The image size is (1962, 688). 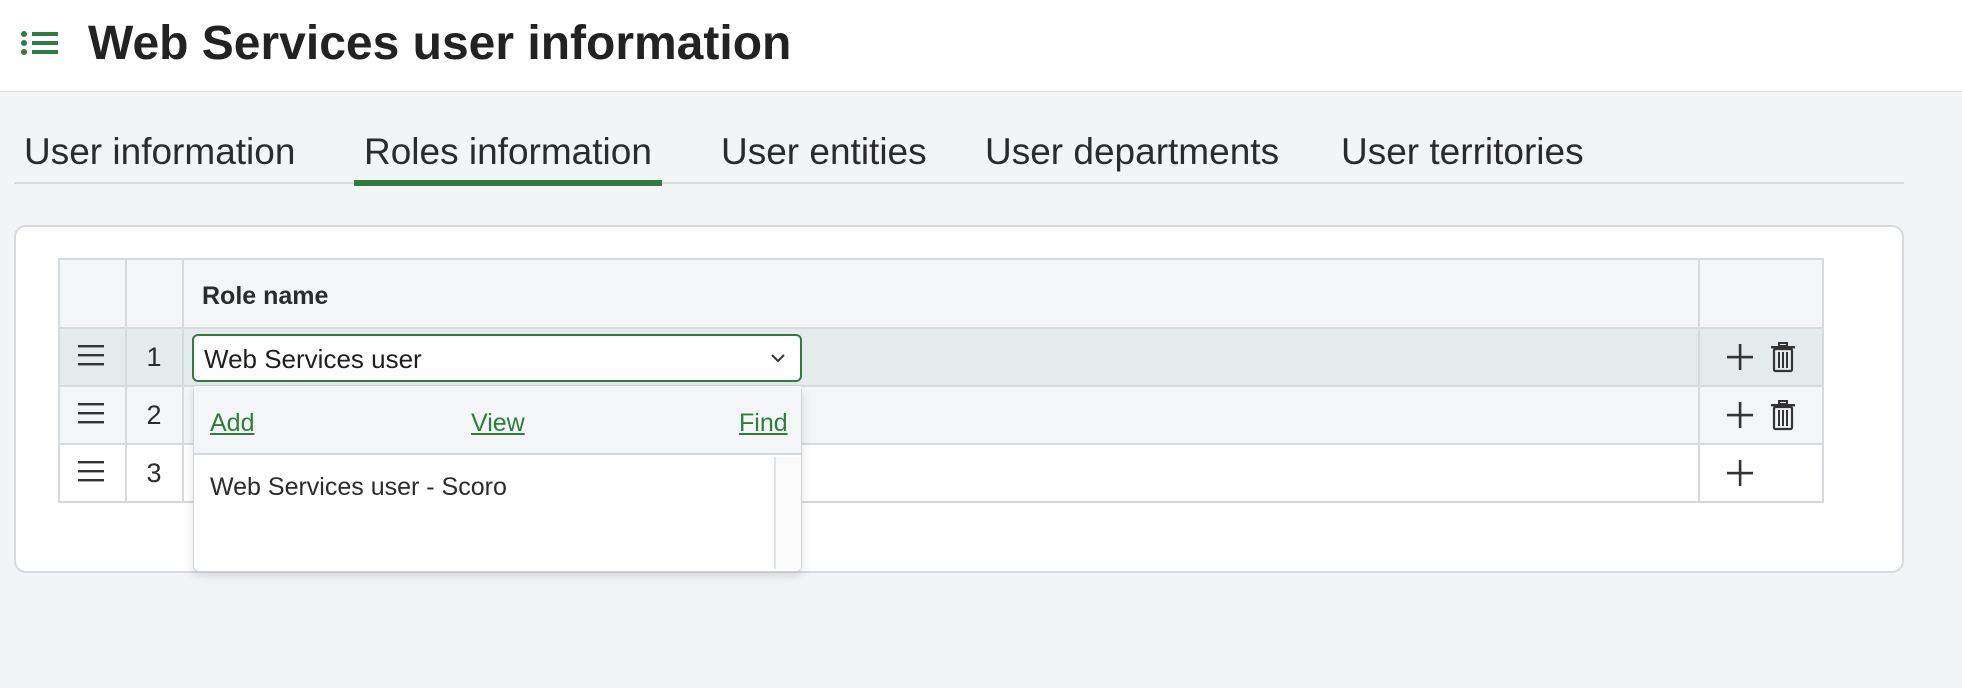 What do you see at coordinates (1462, 152) in the screenshot?
I see `tab-user-territories: User territories` at bounding box center [1462, 152].